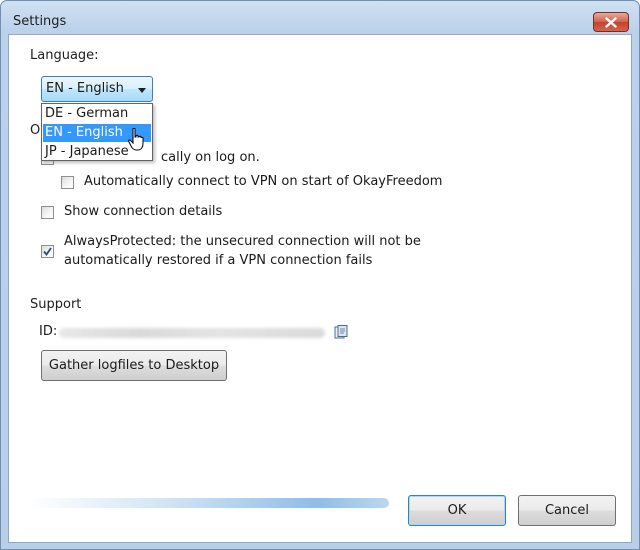 This screenshot has height=550, width=640. I want to click on show-details-label: Show connection details, so click(143, 211).